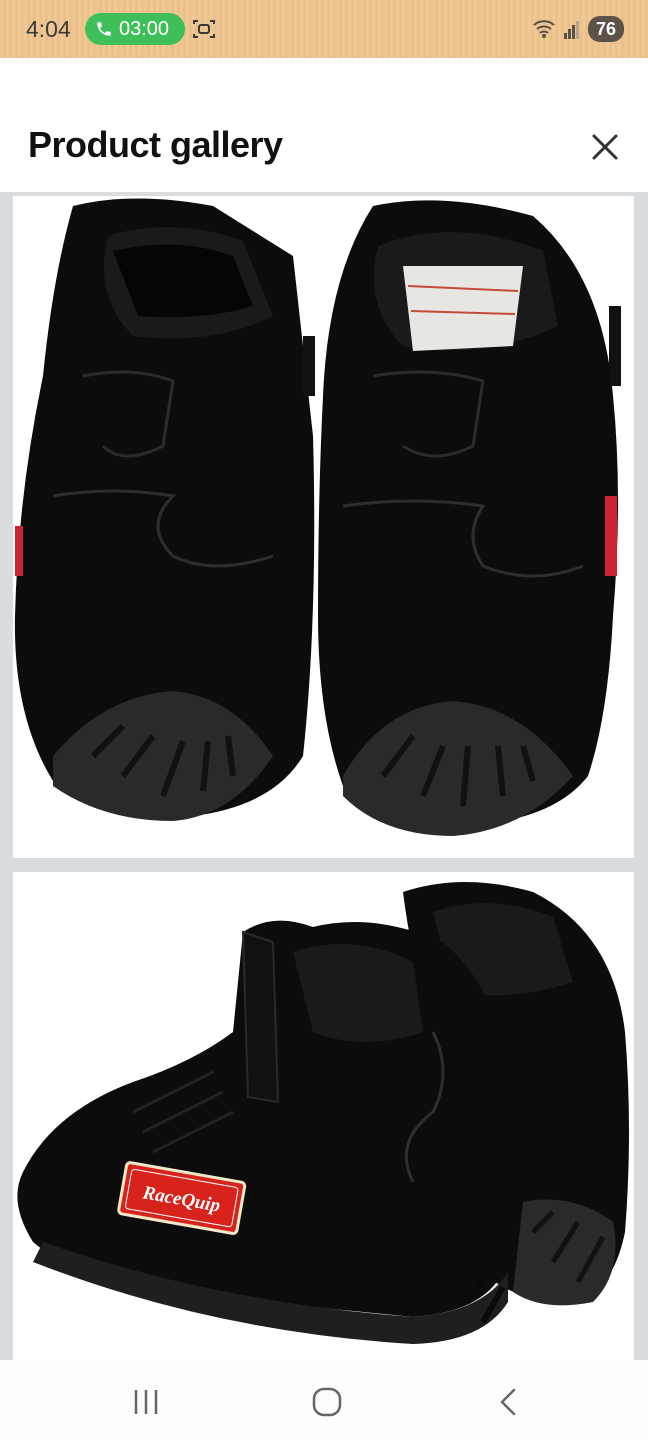 This screenshot has width=648, height=1440. I want to click on page-title: Product gallery, so click(155, 144).